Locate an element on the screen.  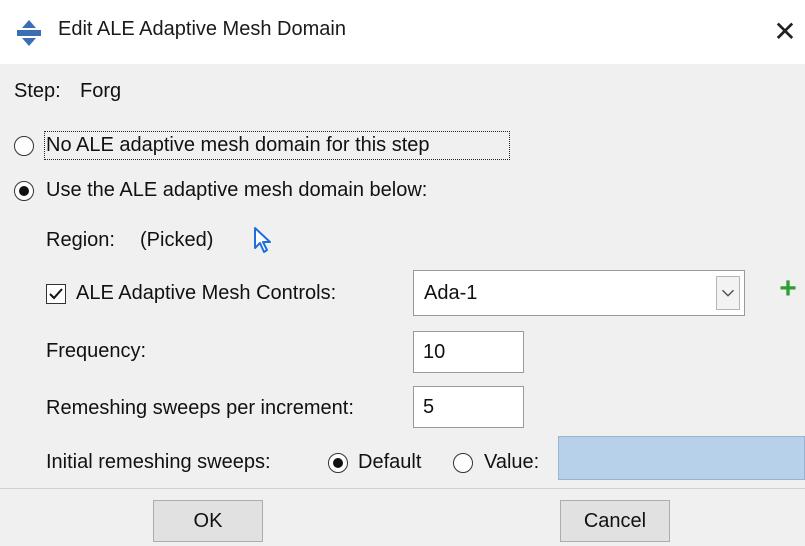
app-icon is located at coordinates (29, 33).